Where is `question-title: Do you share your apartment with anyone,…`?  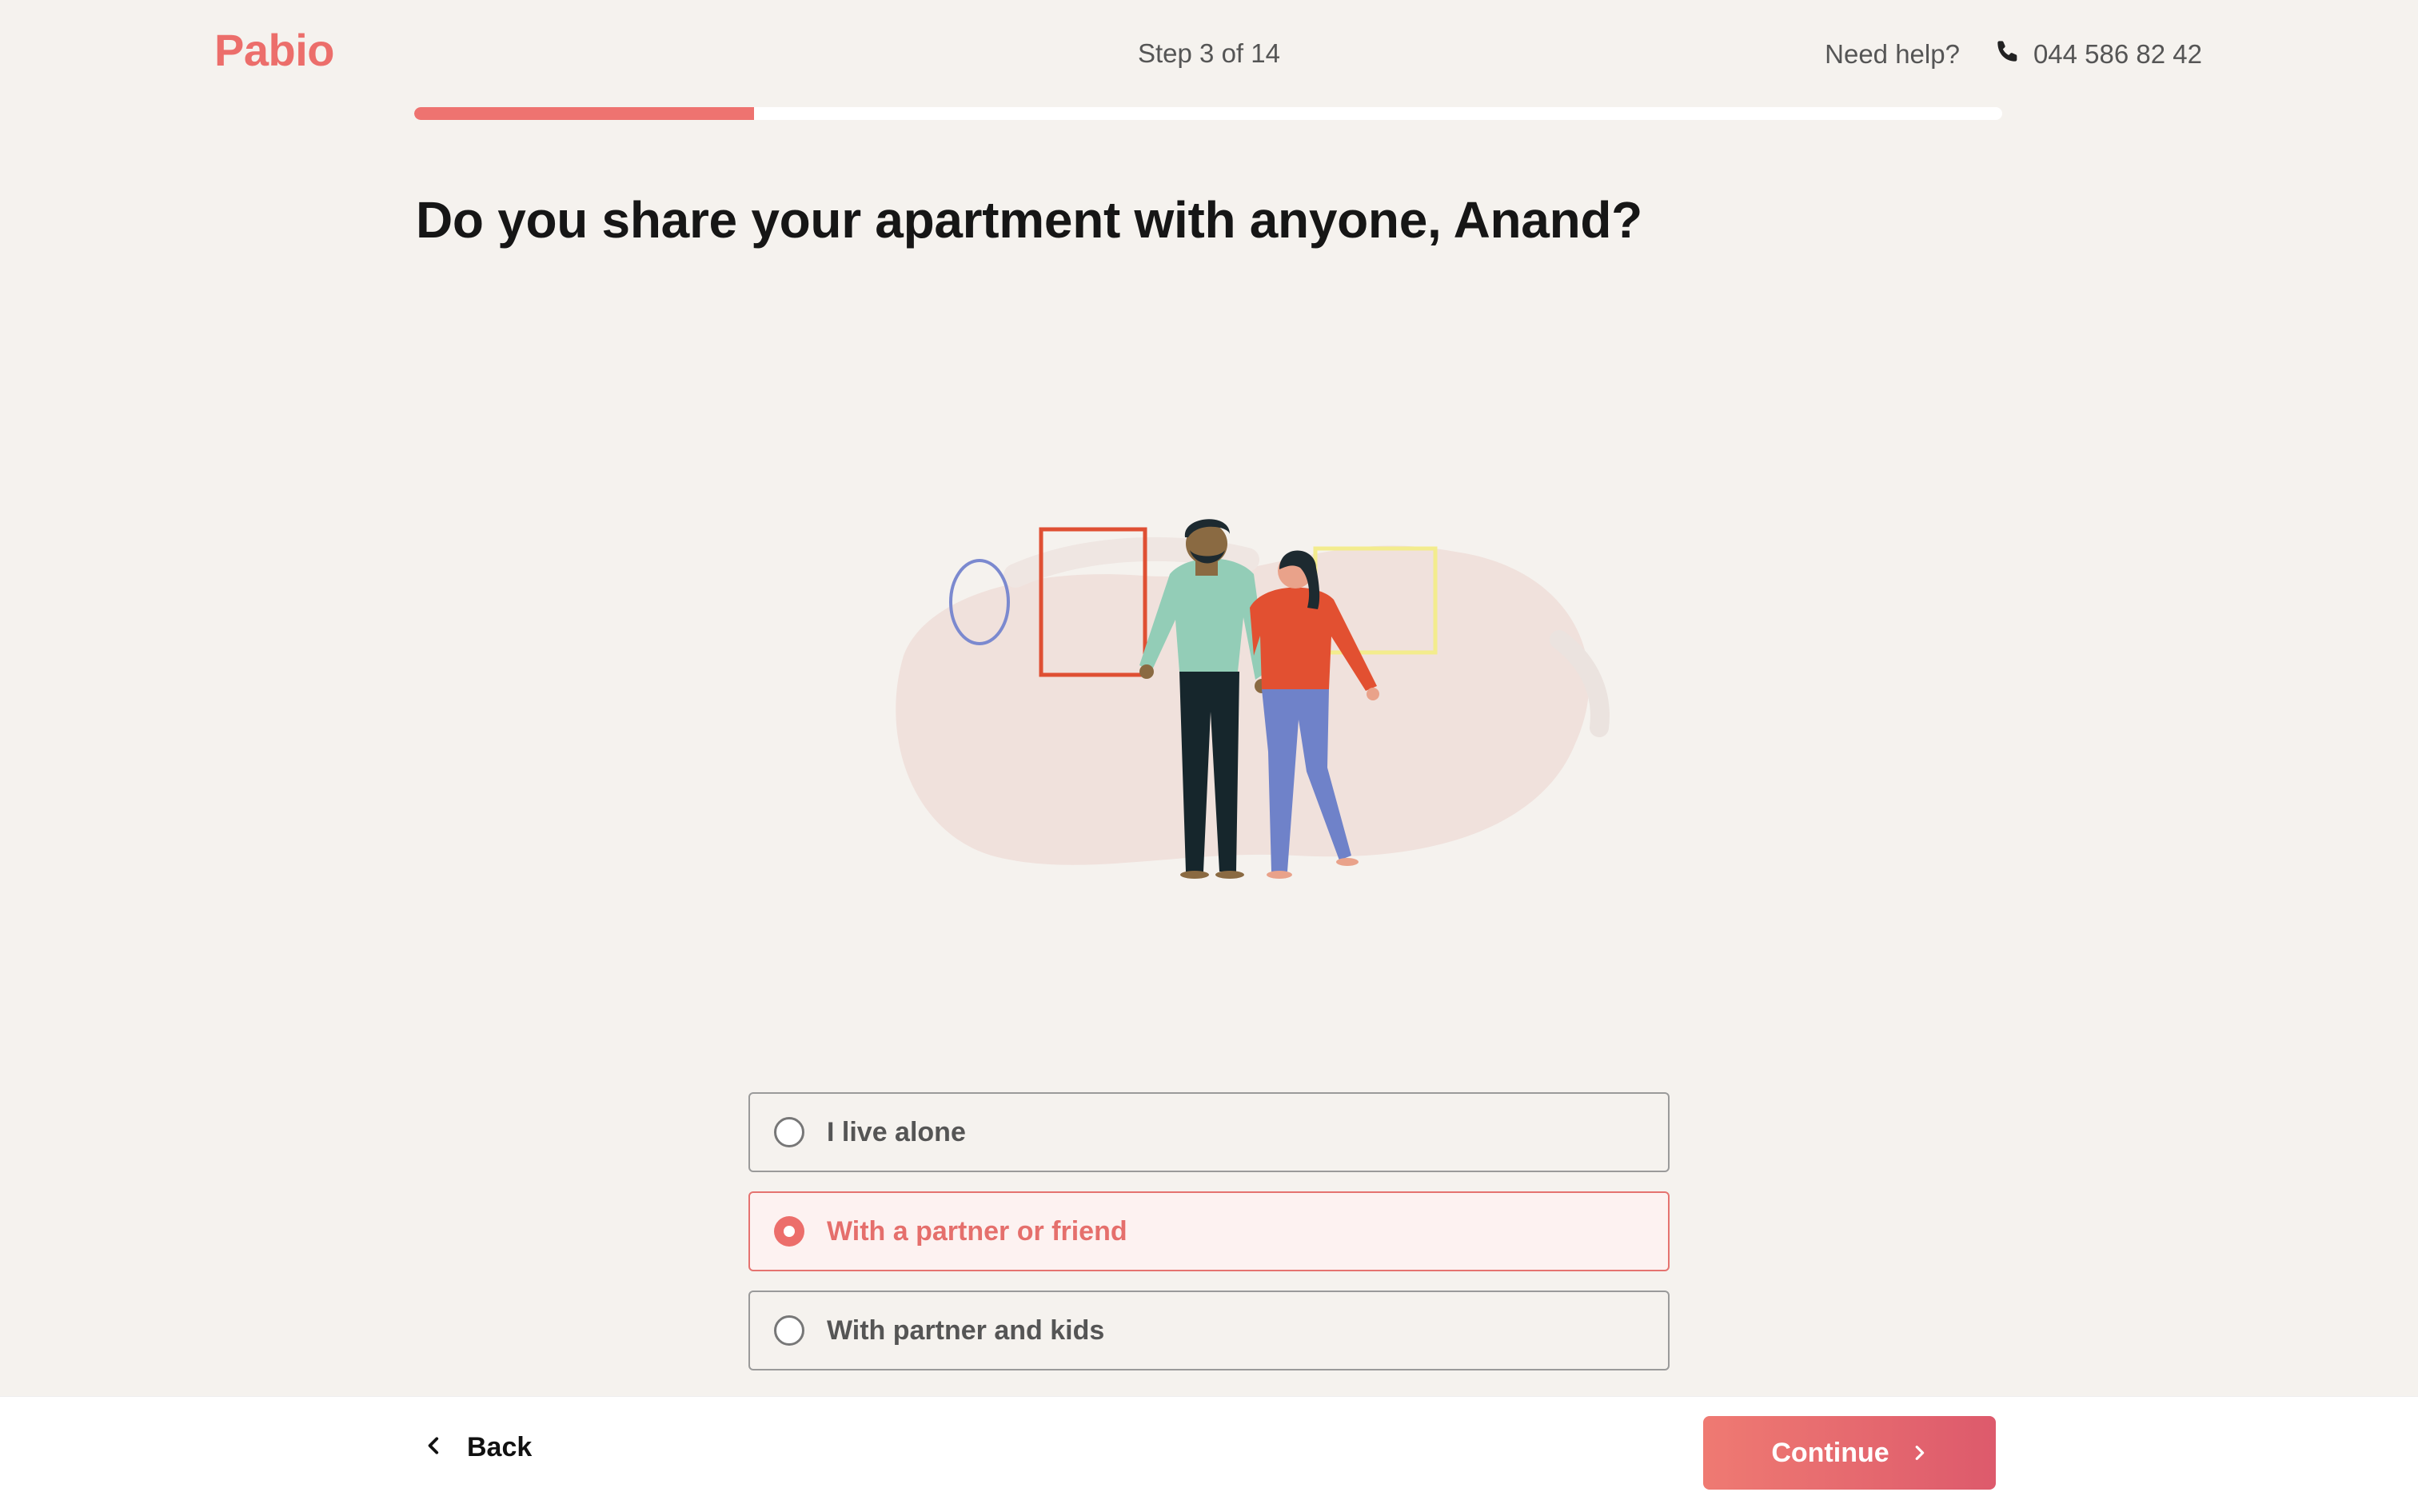 question-title: Do you share your apartment with anyone,… is located at coordinates (1029, 220).